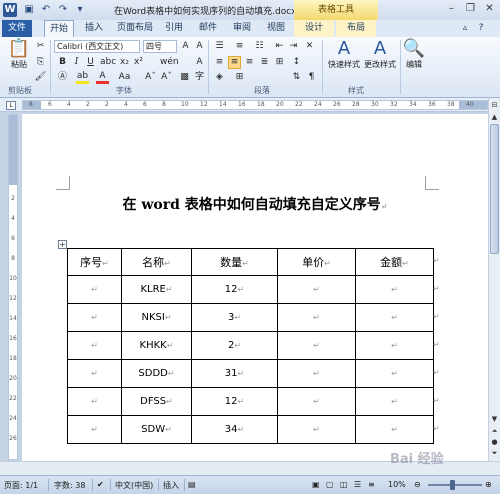  What do you see at coordinates (494, 279) in the screenshot?
I see `vertical-scrollbar: ⊟ ▲ ▼ ⏶ ● ⏷` at bounding box center [494, 279].